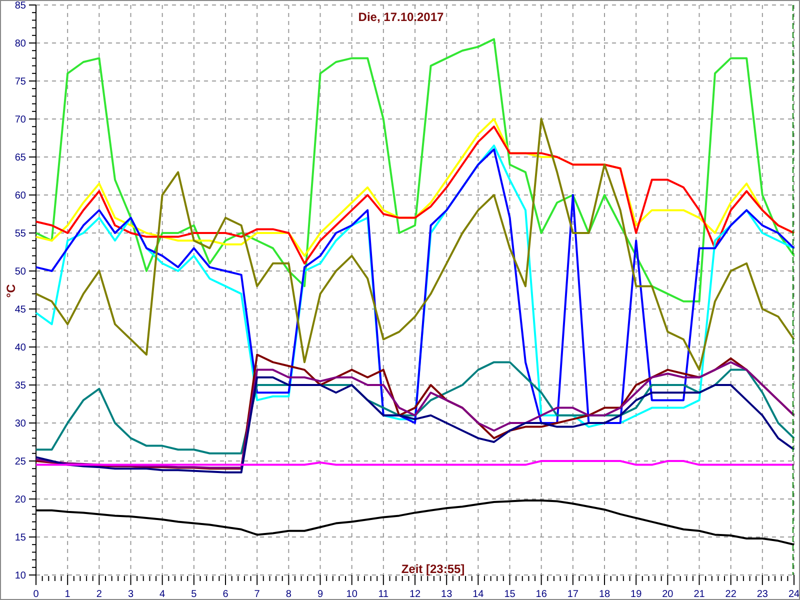 Image resolution: width=800 pixels, height=600 pixels. What do you see at coordinates (11, 291) in the screenshot?
I see `y-axis-label: °C` at bounding box center [11, 291].